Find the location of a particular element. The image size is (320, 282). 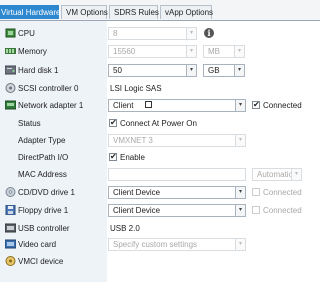

mac-address-row: MAC Address Automatic ▾ is located at coordinates (160, 174).